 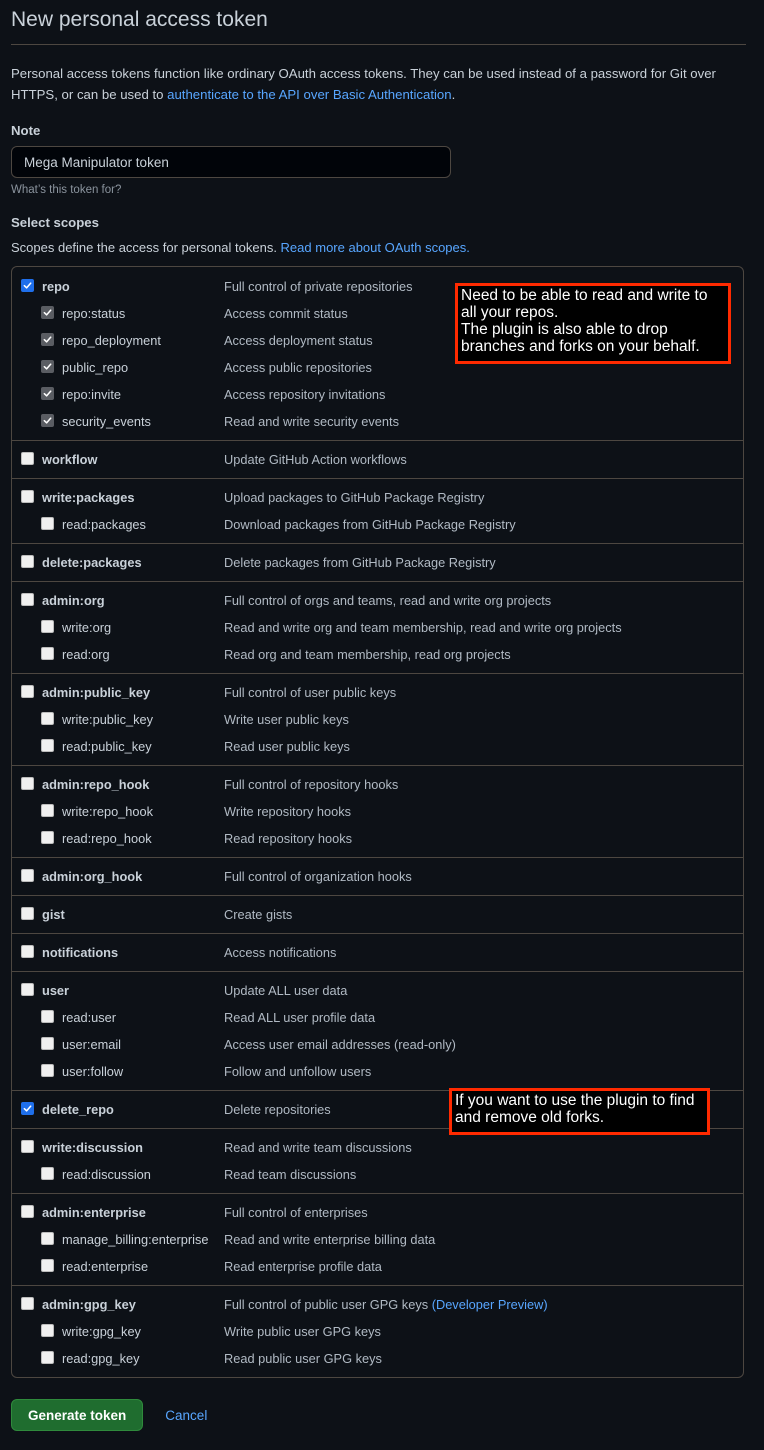 I want to click on scope-description: Write user public keys, so click(x=286, y=719).